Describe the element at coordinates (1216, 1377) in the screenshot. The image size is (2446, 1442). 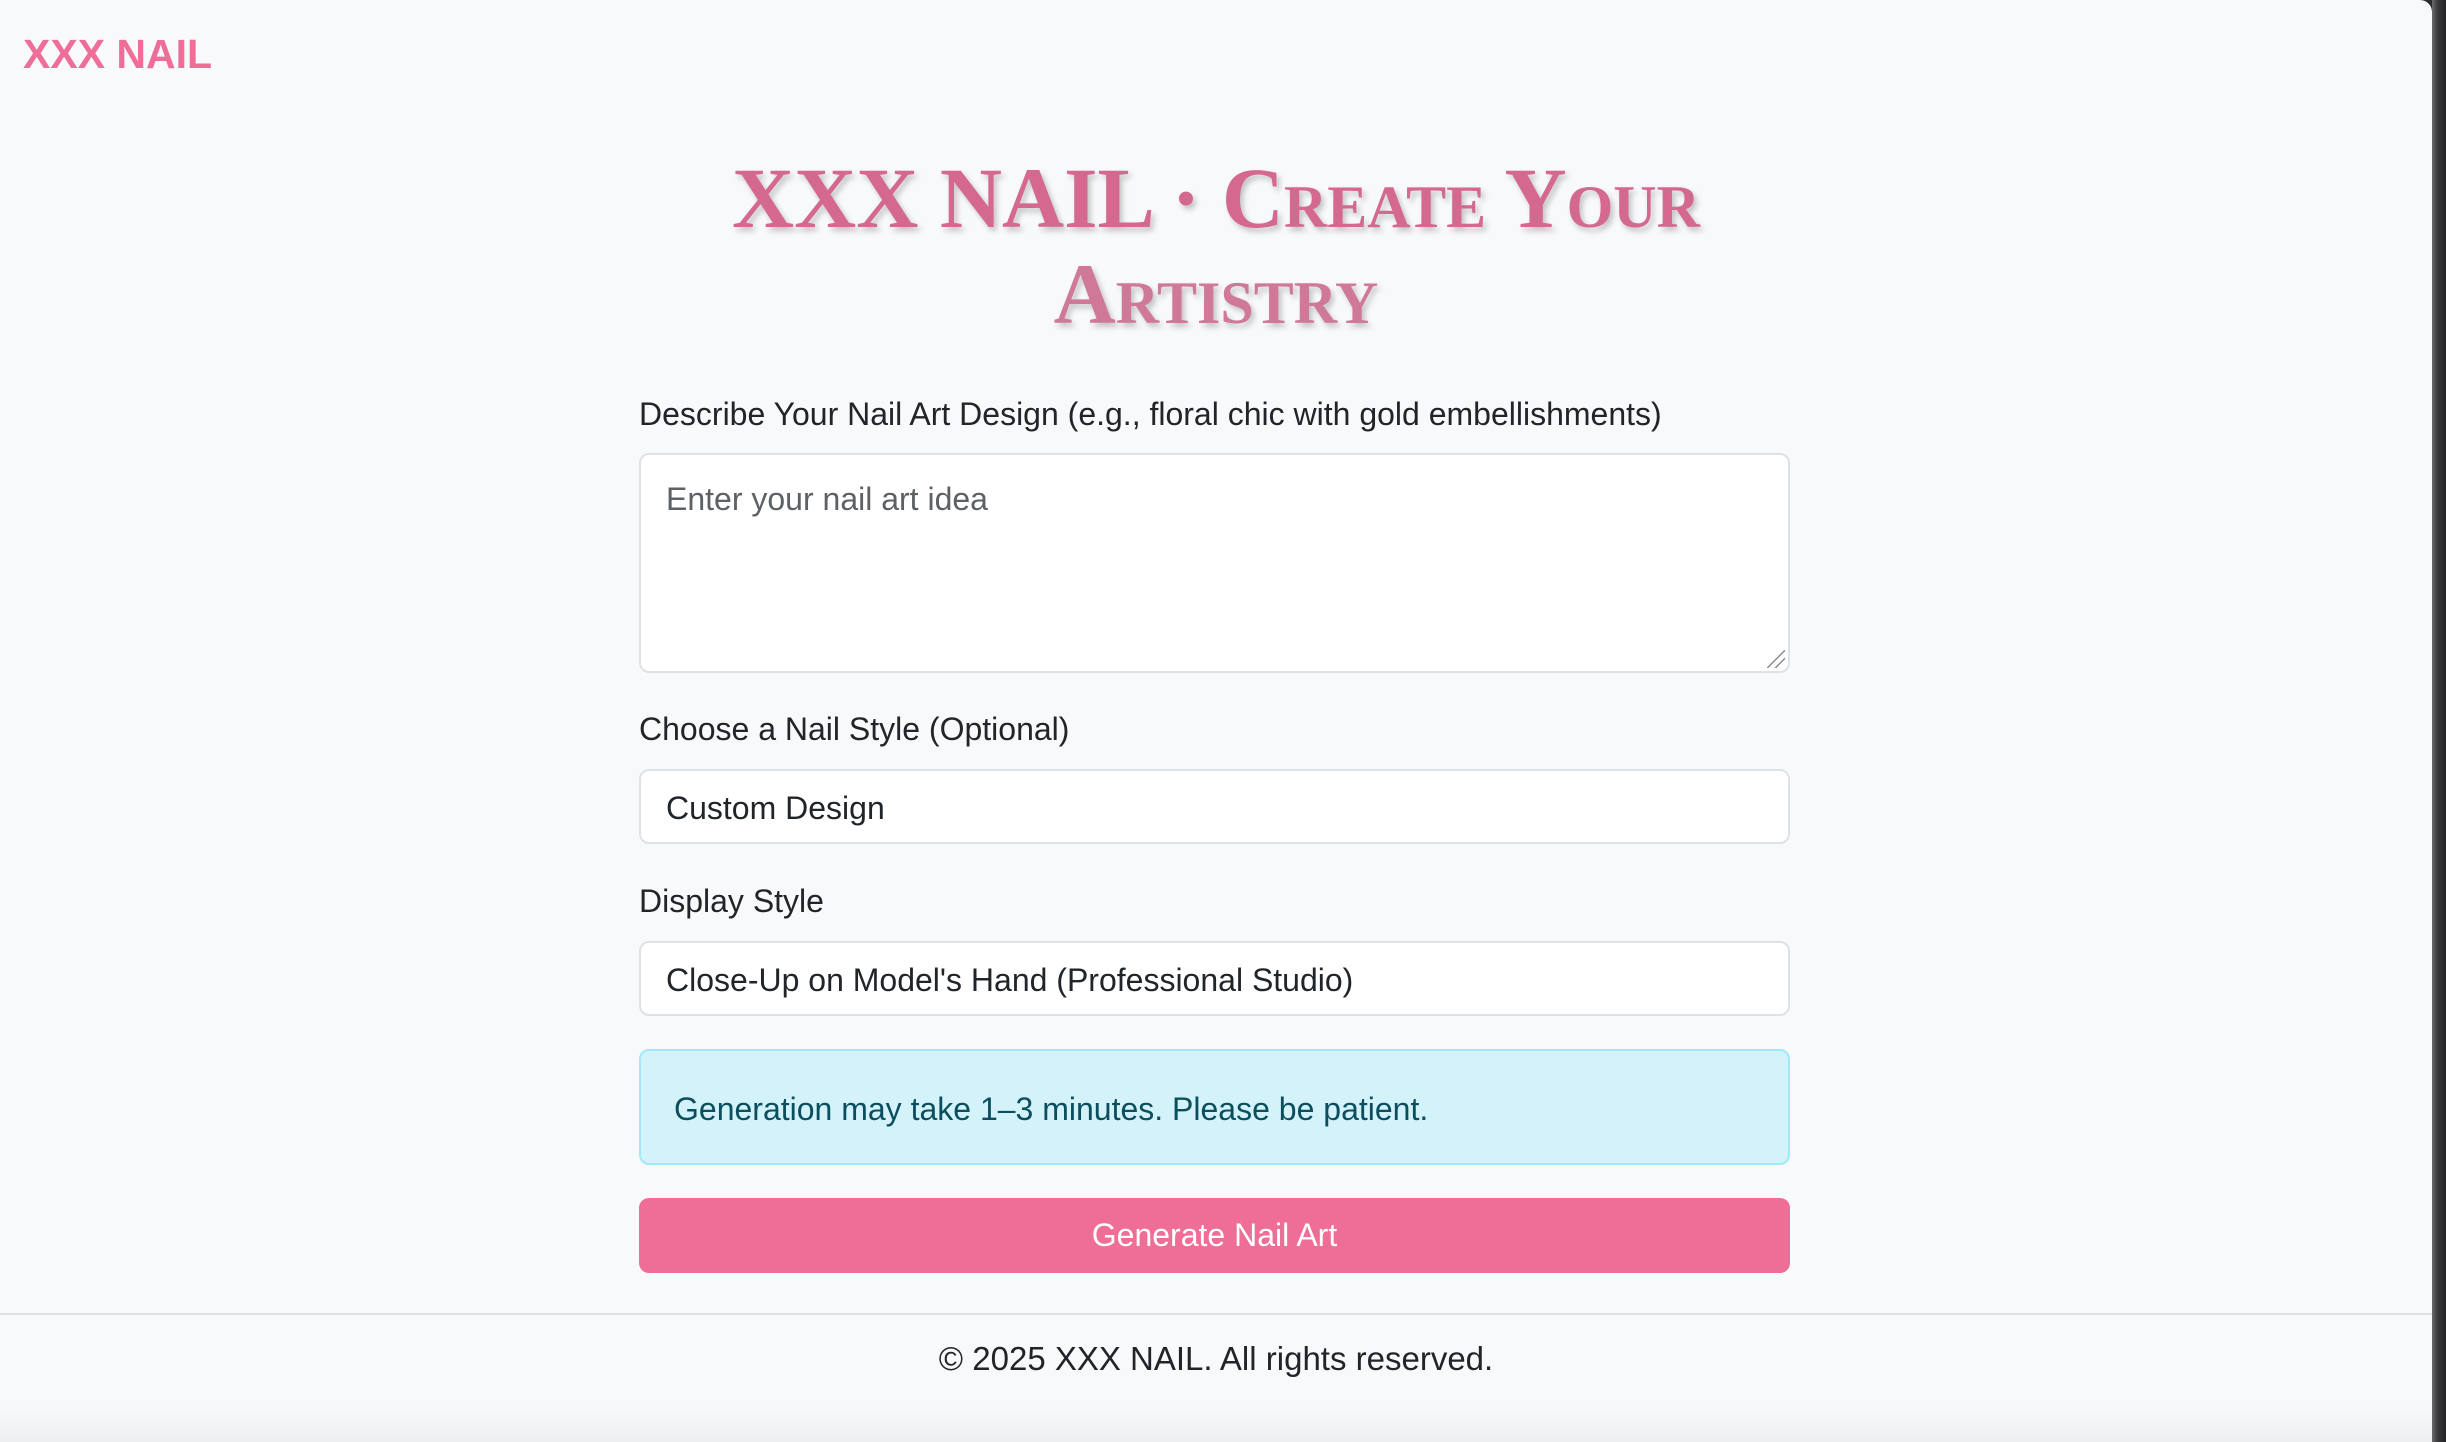
I see `page-footer: © 2025 XXX NAIL. All rights reserved.` at that location.